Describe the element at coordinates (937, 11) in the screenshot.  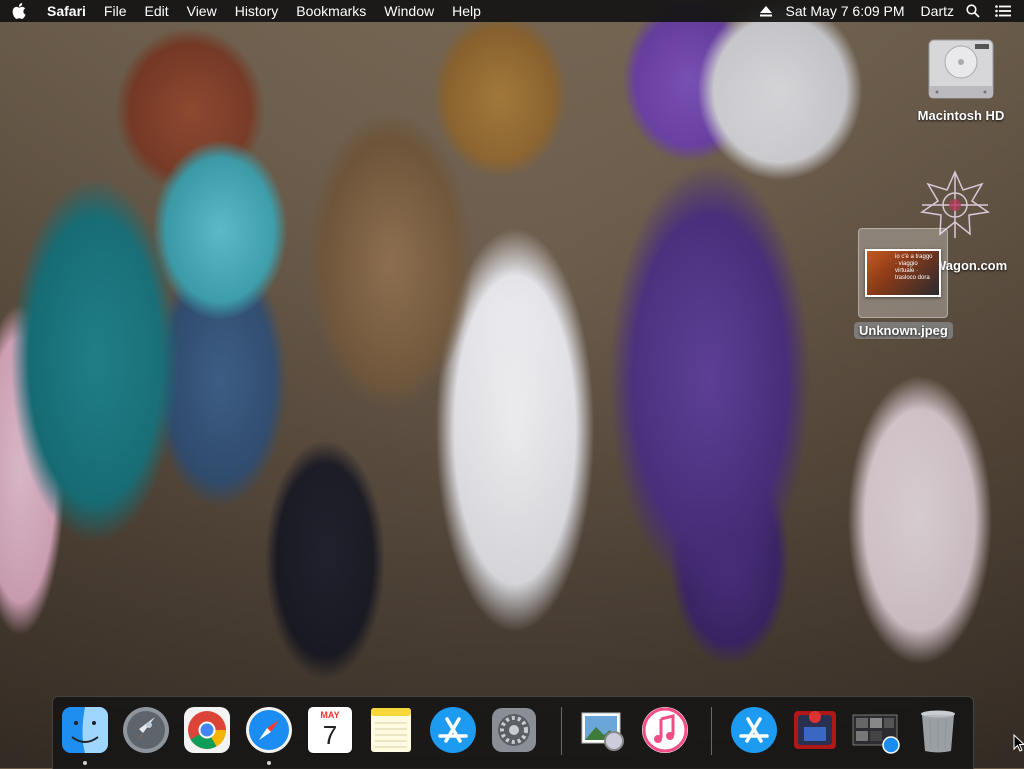
I see `user-menu: Dartz` at that location.